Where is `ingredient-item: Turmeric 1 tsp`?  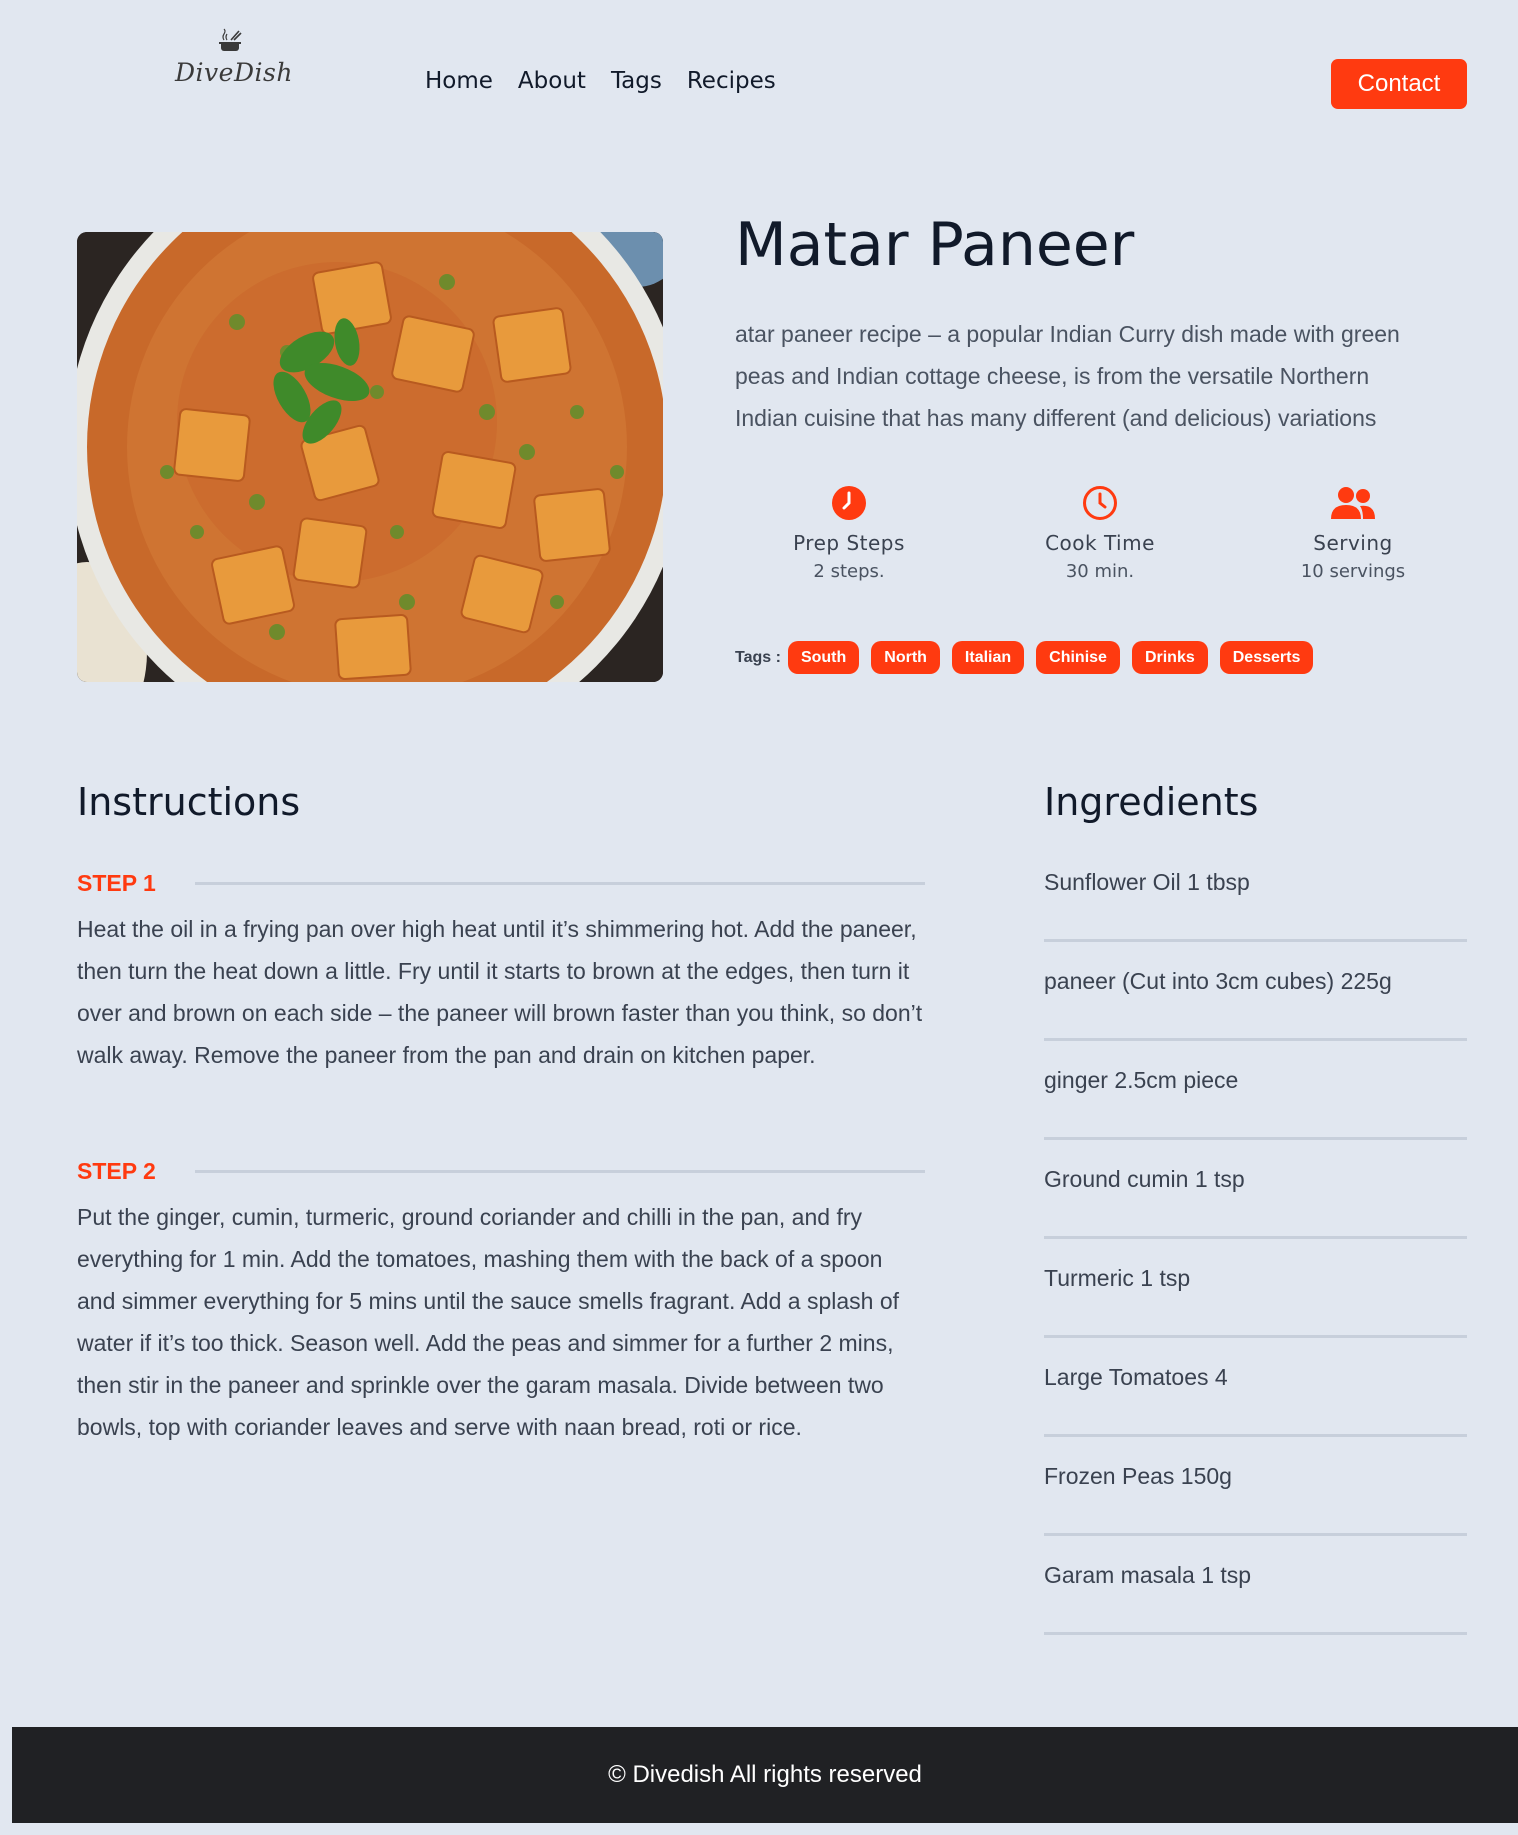 ingredient-item: Turmeric 1 tsp is located at coordinates (1255, 1288).